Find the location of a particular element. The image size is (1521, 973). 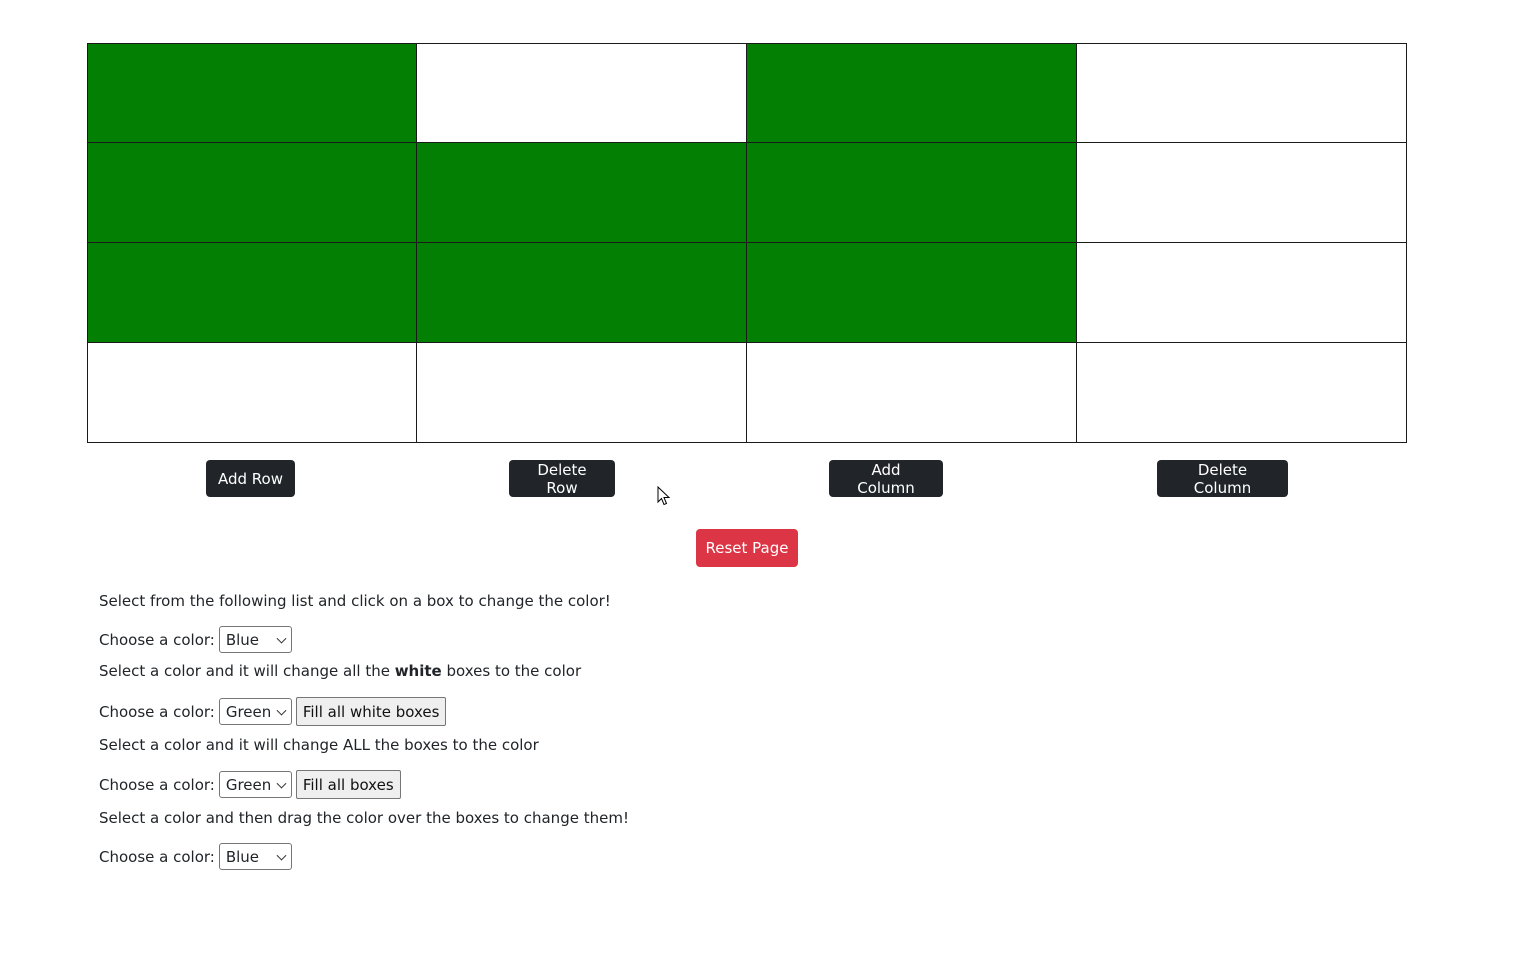

drag-color-select: Blue is located at coordinates (255, 856).